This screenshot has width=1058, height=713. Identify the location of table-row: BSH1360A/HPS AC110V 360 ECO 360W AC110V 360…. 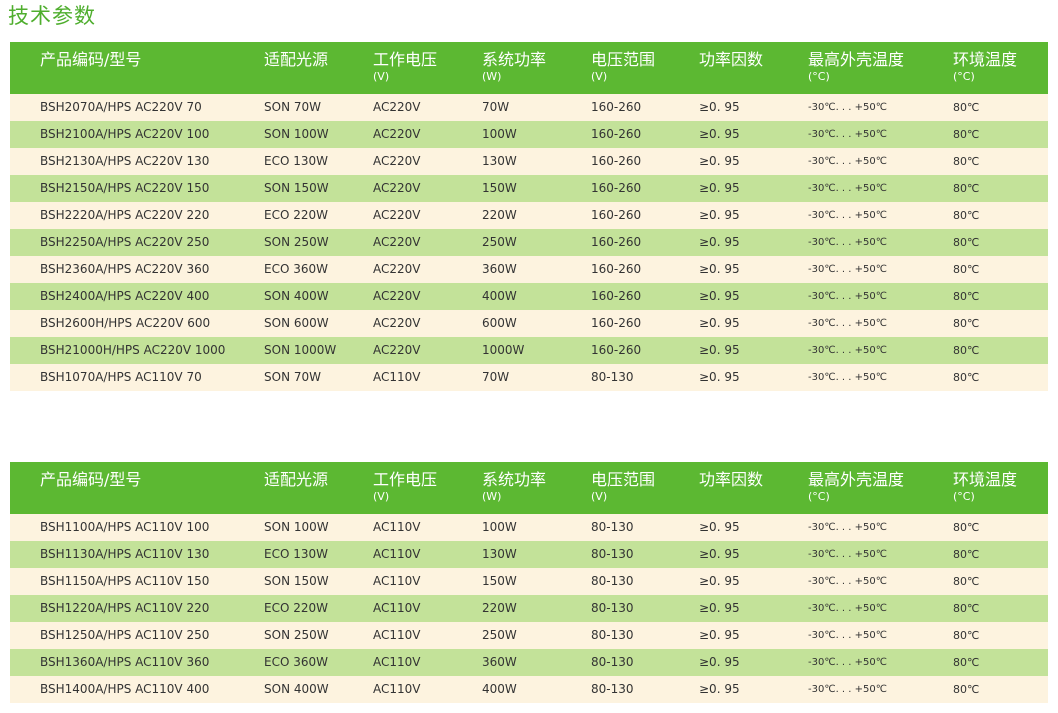
(529, 662).